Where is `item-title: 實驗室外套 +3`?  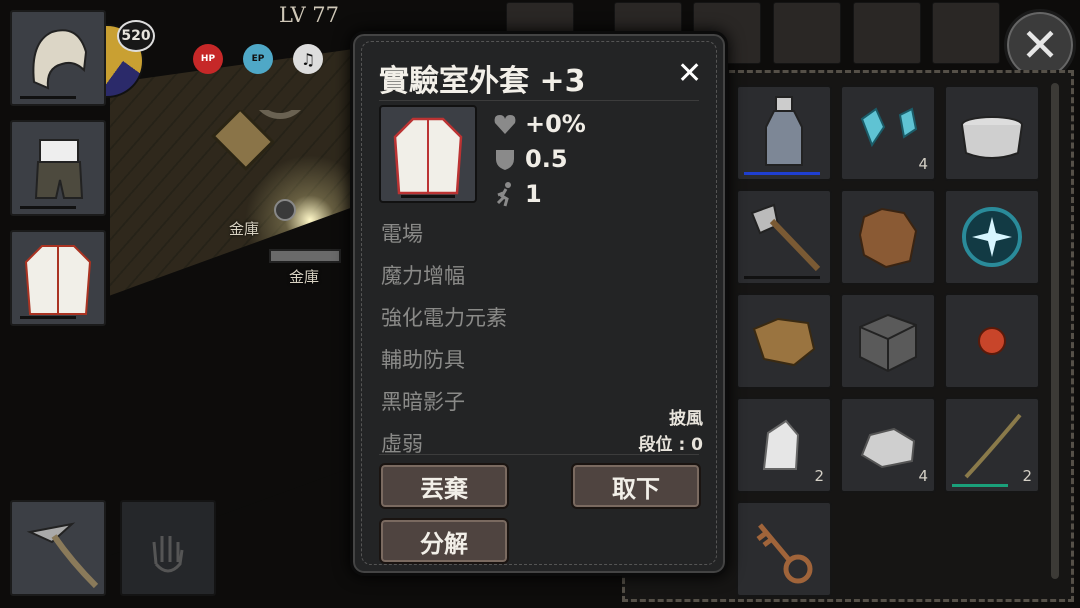 item-title: 實驗室外套 +3 is located at coordinates (482, 81).